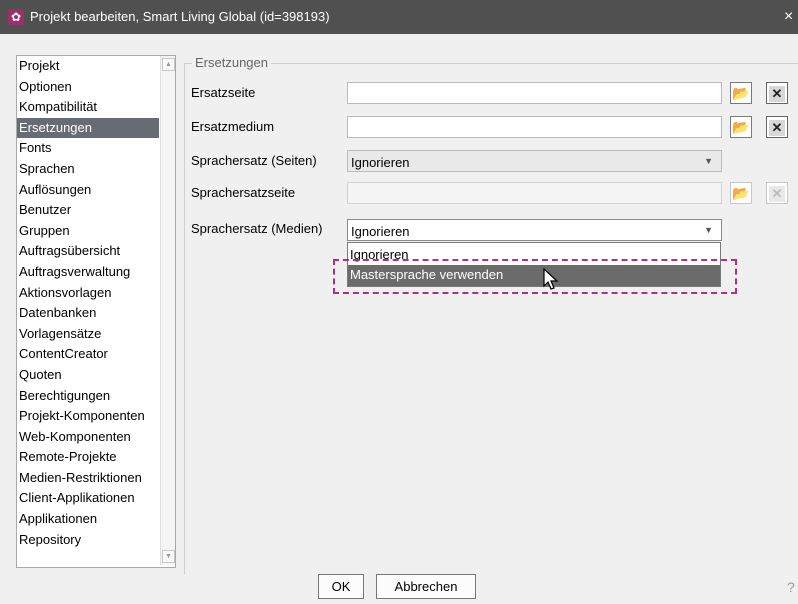 Image resolution: width=798 pixels, height=604 pixels. I want to click on nav-scrollbar: ▲ ▼, so click(167, 310).